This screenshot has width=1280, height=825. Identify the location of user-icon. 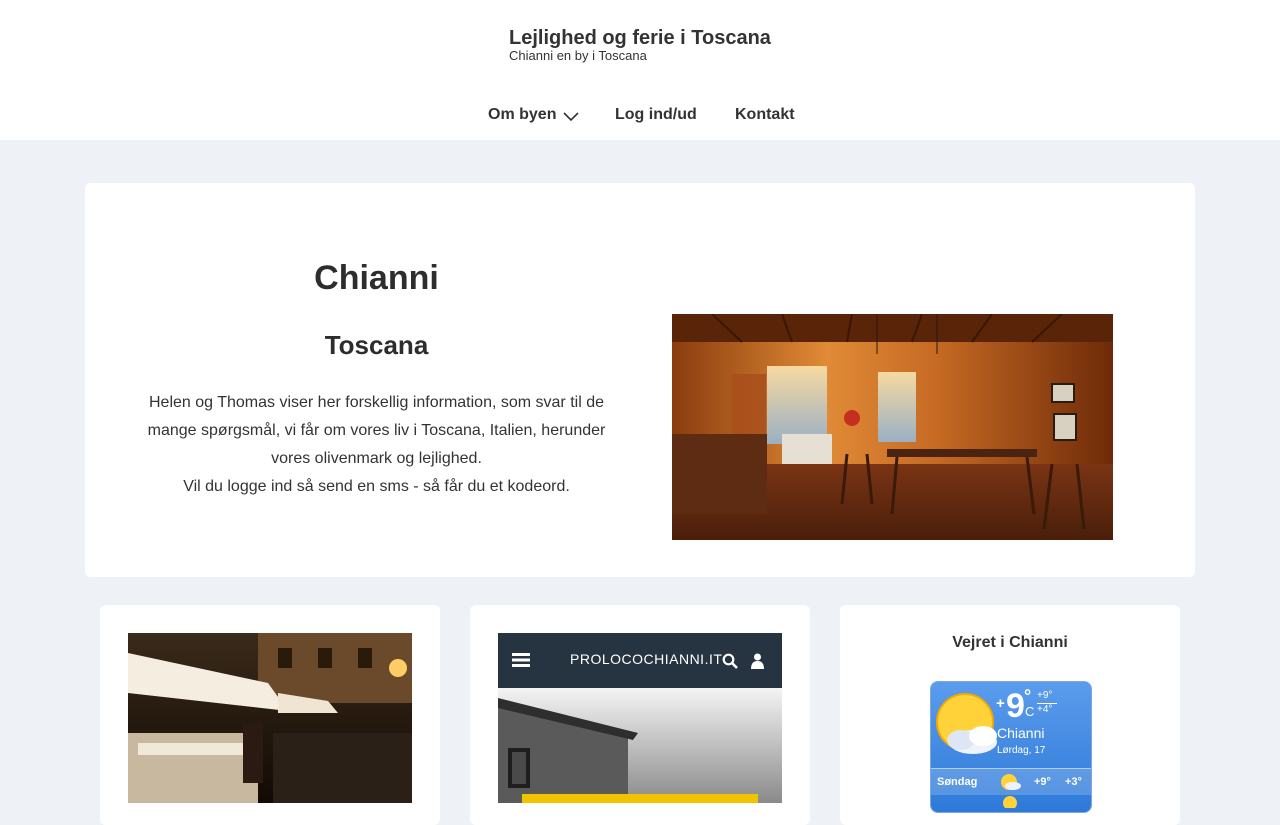
(757, 661).